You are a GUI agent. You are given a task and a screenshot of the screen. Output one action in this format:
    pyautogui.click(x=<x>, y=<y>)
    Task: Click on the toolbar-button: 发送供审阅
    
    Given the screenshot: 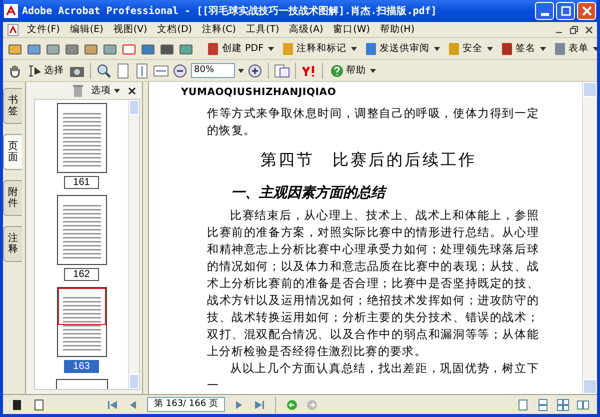 What is the action you would take?
    pyautogui.click(x=402, y=49)
    